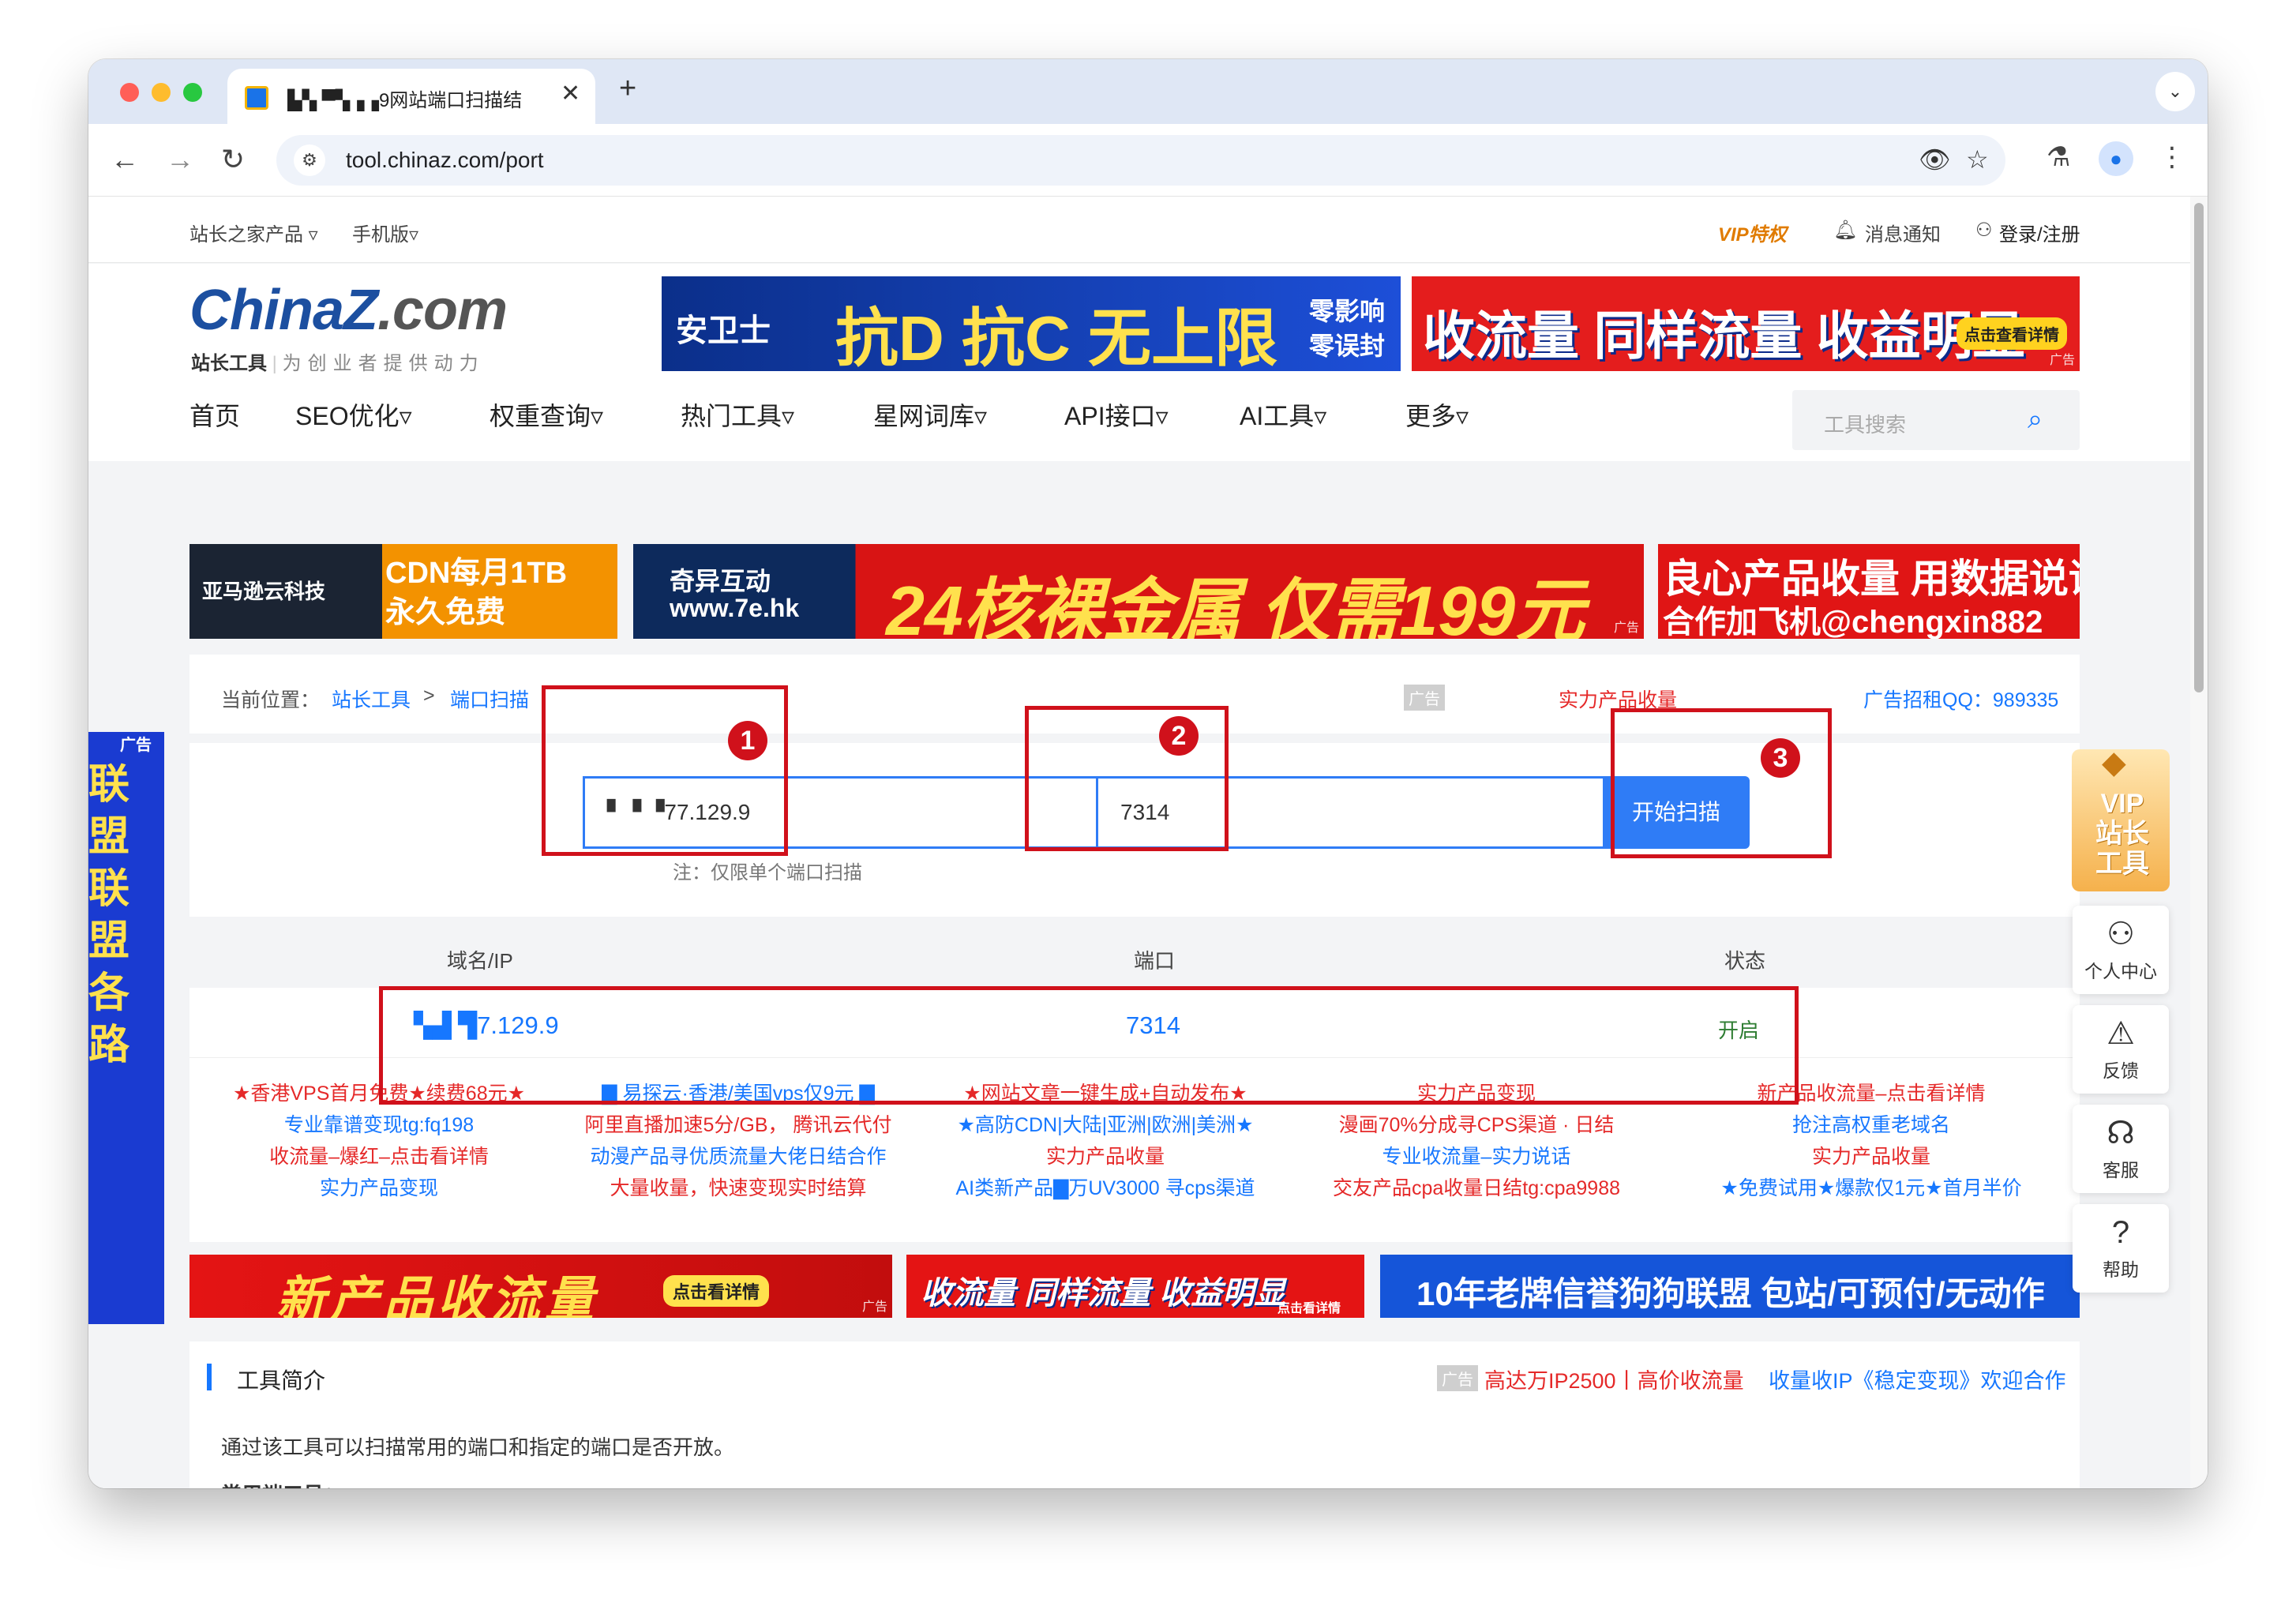  What do you see at coordinates (180, 159) in the screenshot?
I see `forward-arrow-icon: →` at bounding box center [180, 159].